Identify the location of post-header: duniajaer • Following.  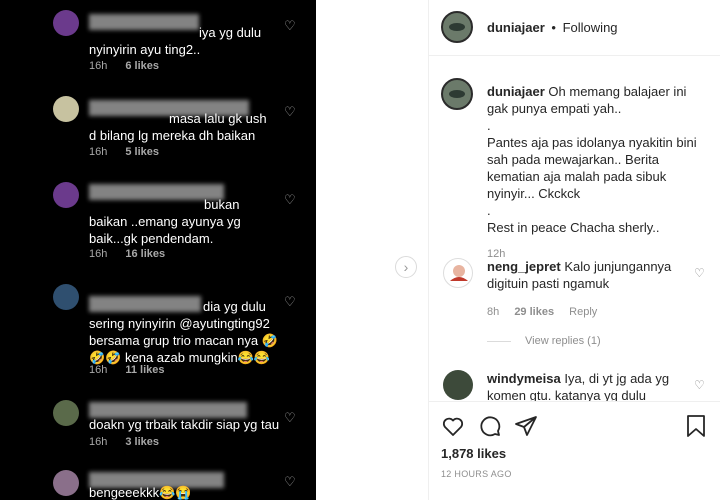
(574, 28).